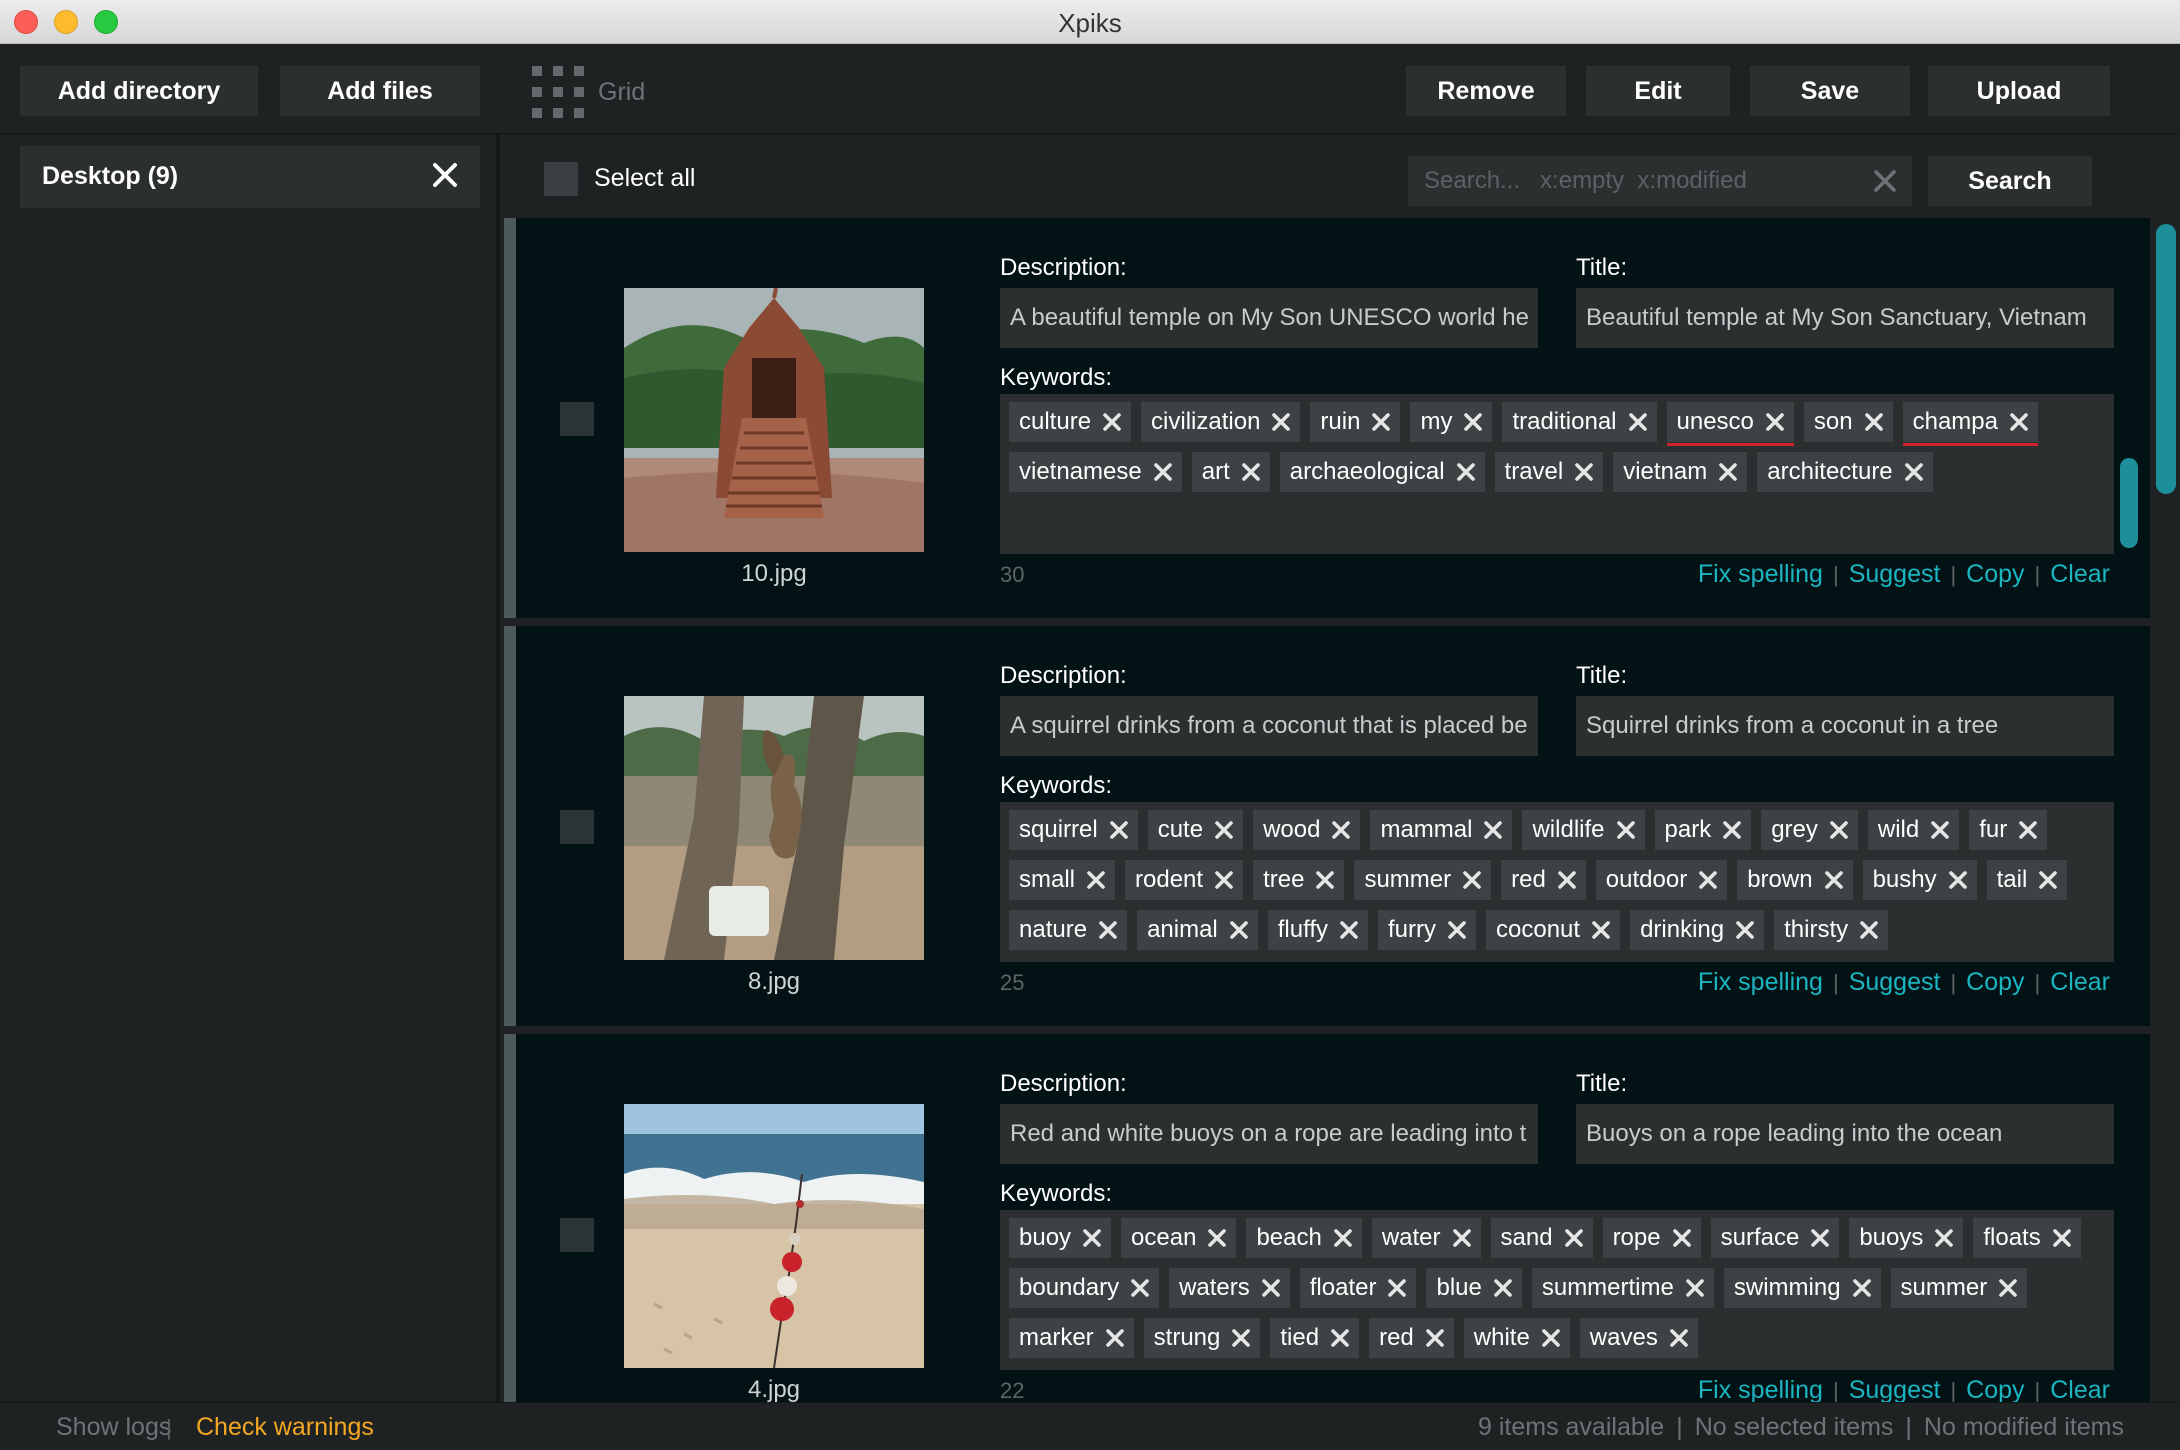 The image size is (2180, 1450). What do you see at coordinates (1730, 424) in the screenshot?
I see `keyword-chip: unesco` at bounding box center [1730, 424].